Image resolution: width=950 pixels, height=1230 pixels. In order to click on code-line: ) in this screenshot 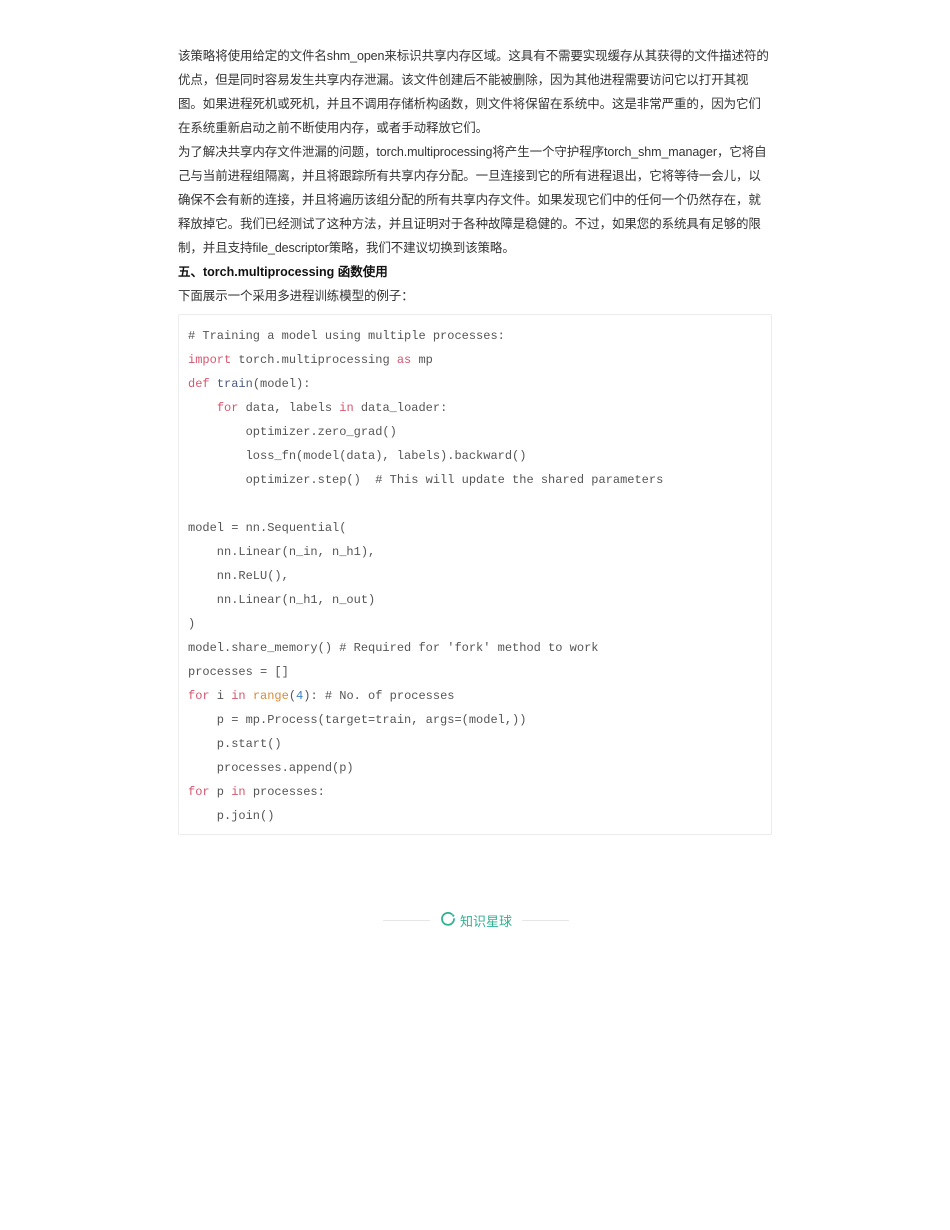, I will do `click(475, 624)`.